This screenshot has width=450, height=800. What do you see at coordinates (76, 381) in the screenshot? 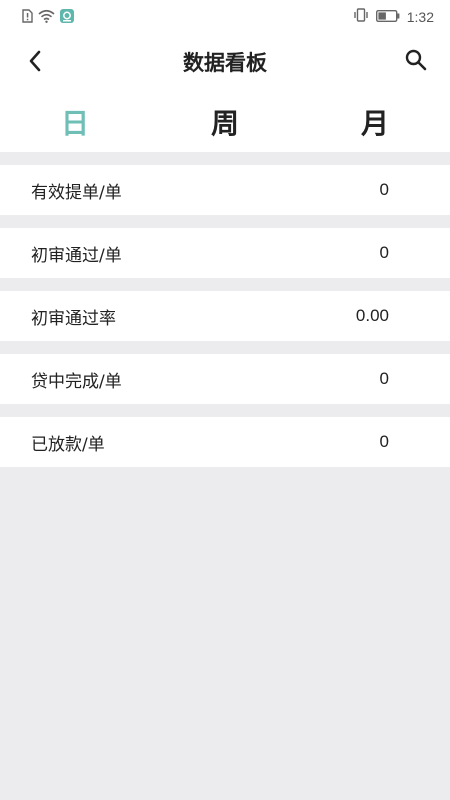
I see `stat-label: 贷中完成/单` at bounding box center [76, 381].